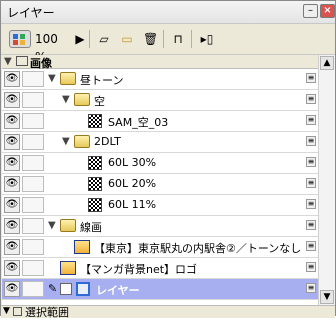 This screenshot has height=320, width=336. Describe the element at coordinates (326, 180) in the screenshot. I see `scrollbar: ▲ ▼` at that location.